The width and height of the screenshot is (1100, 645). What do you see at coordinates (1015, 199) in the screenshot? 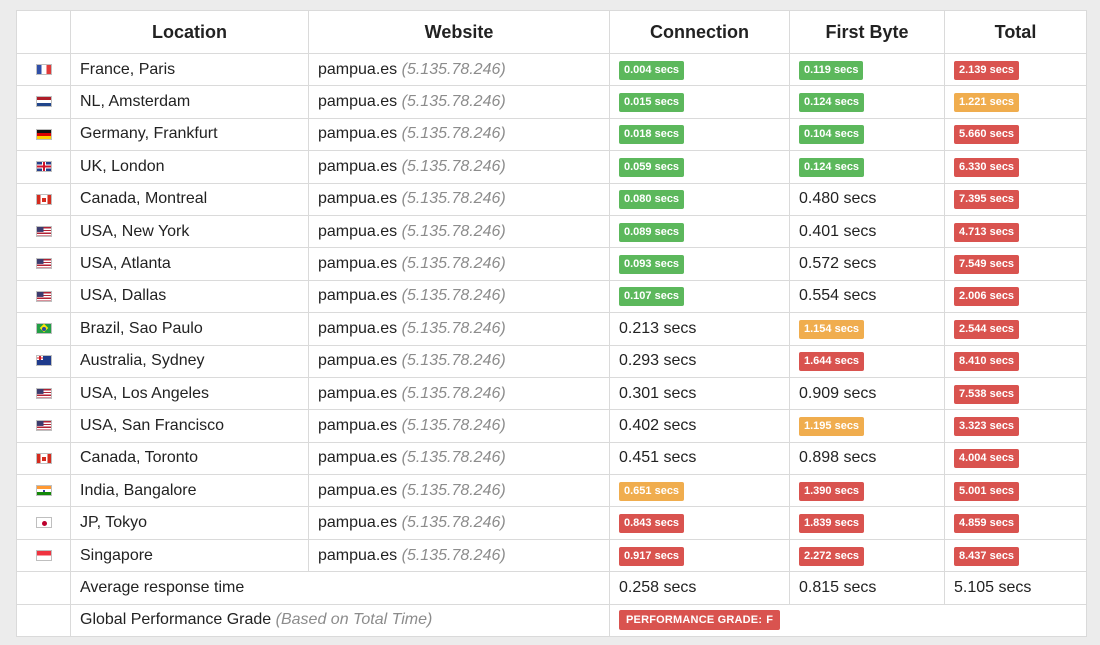
I see `total-cell: 7.395 secs` at bounding box center [1015, 199].